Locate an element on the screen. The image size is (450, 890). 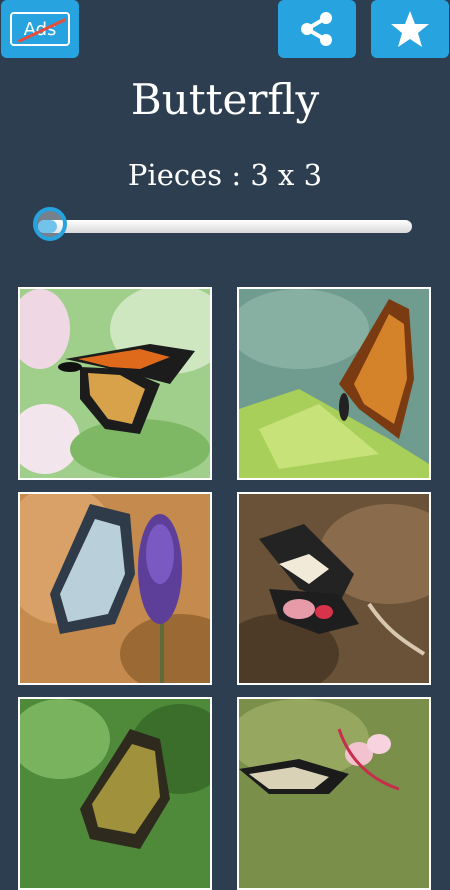
monarch-butterfly-image is located at coordinates (115, 383).